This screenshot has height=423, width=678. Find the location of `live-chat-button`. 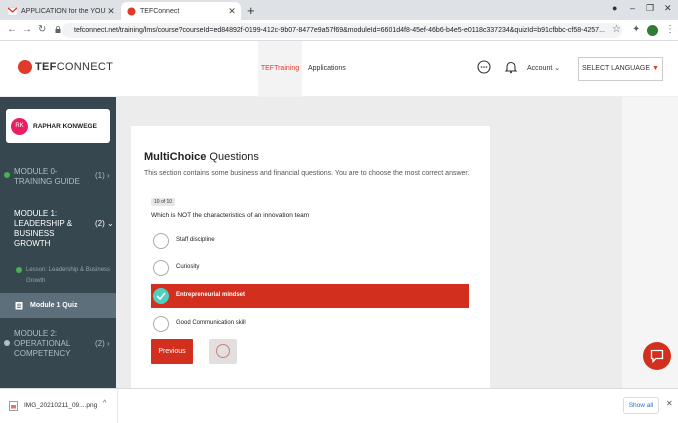

live-chat-button is located at coordinates (657, 356).